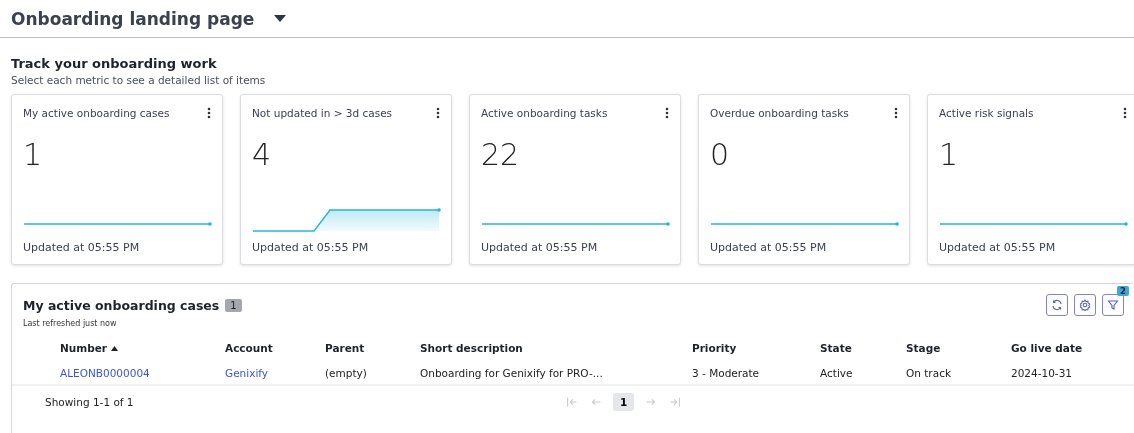  I want to click on metric-card: Not updated in > 3d cases 4 Updated at 05:55 PM, so click(346, 179).